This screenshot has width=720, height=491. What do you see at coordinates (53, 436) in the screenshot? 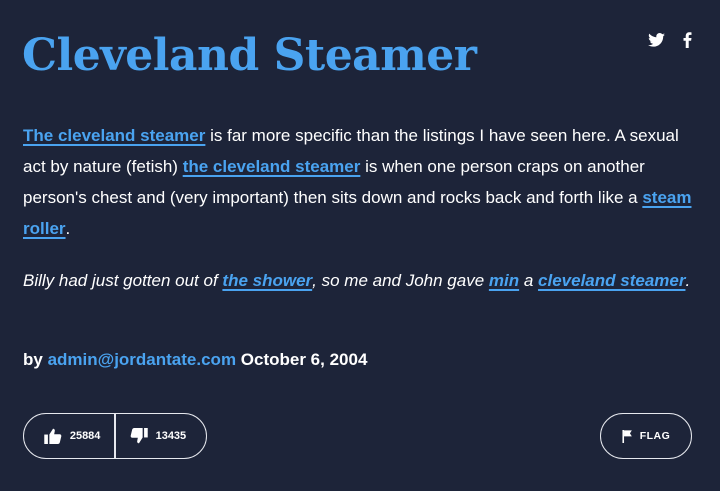
I see `thumbs-up-icon` at bounding box center [53, 436].